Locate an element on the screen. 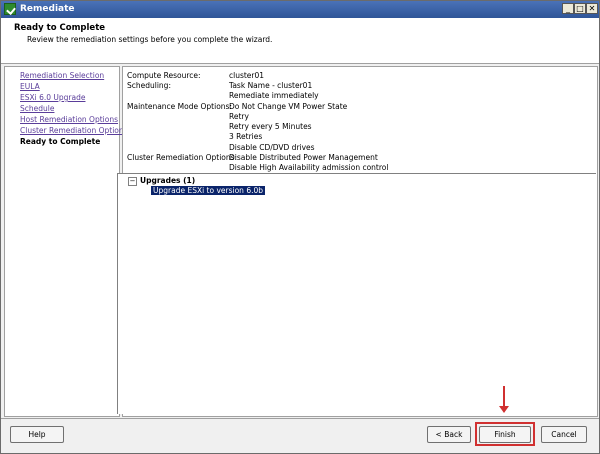 The width and height of the screenshot is (600, 454). nav-item-cluster-remediation-options: Cluster Remediation Options is located at coordinates (74, 130).